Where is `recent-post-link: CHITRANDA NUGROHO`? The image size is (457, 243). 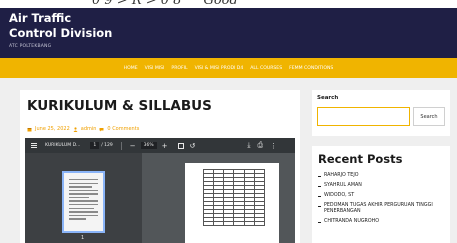
recent-post-link: CHITRANDA NUGROHO is located at coordinates (382, 222).